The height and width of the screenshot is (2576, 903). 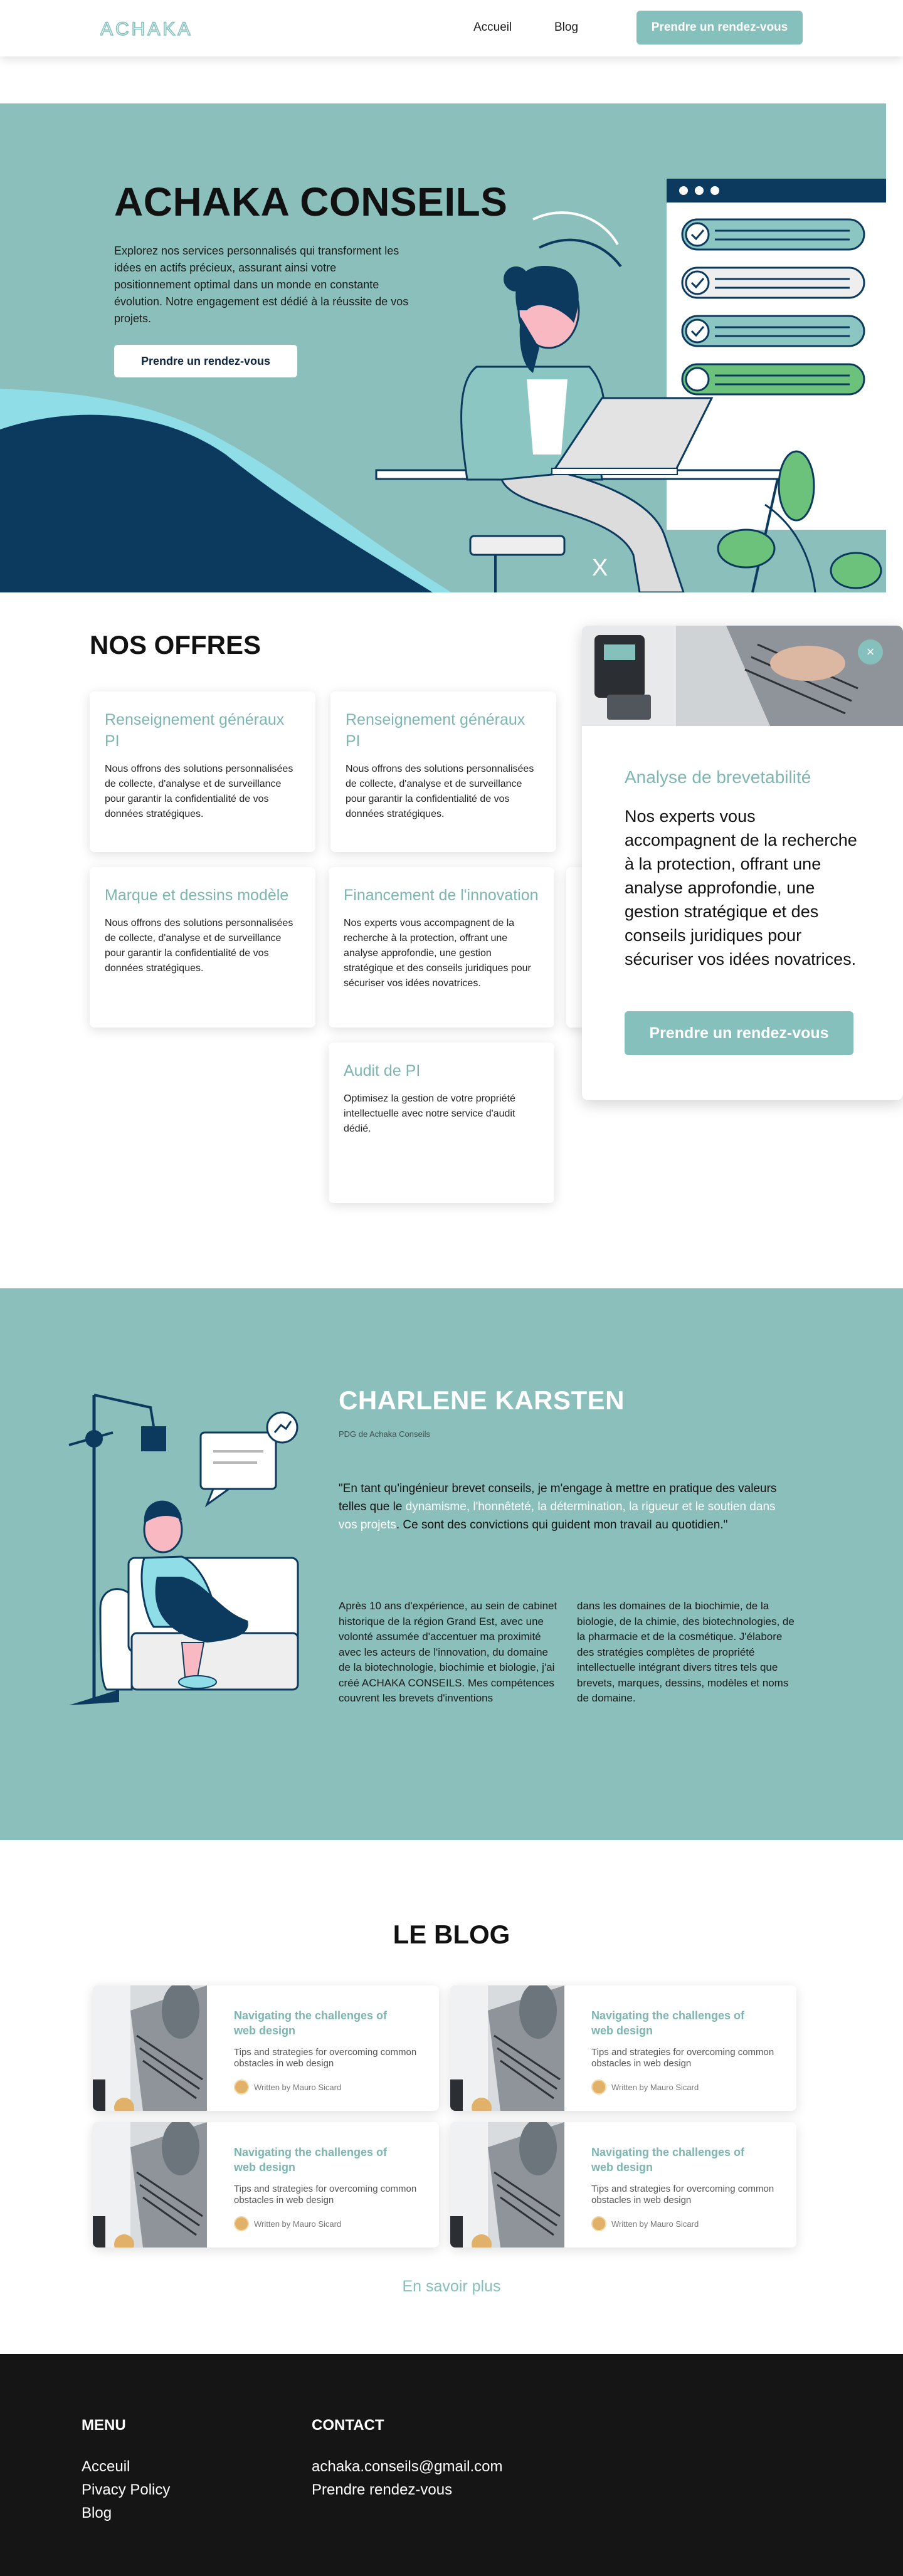 I want to click on footer-appointment-link: Prendre rendez-vous, so click(x=382, y=2490).